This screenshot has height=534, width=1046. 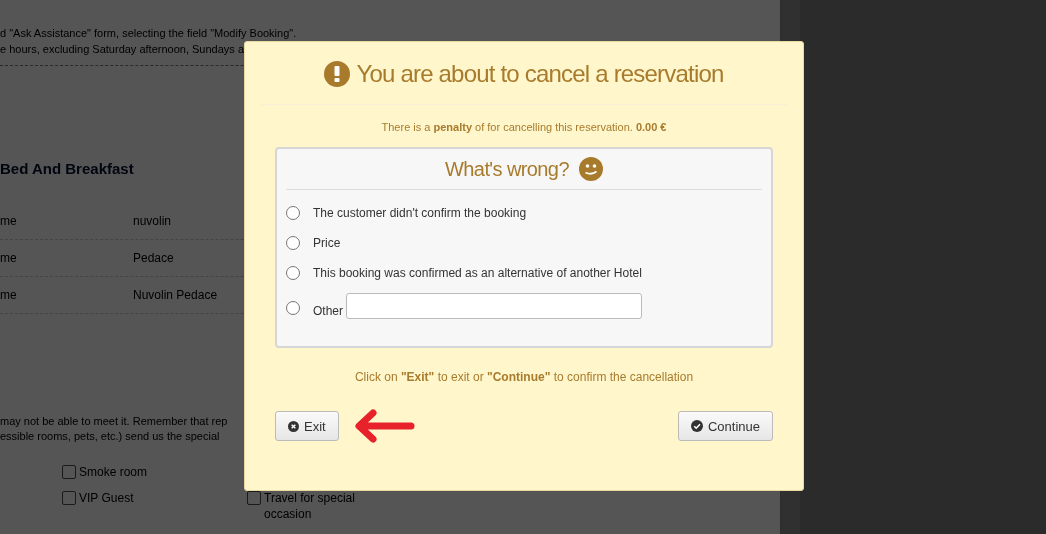 I want to click on reason-label: Other, so click(x=328, y=311).